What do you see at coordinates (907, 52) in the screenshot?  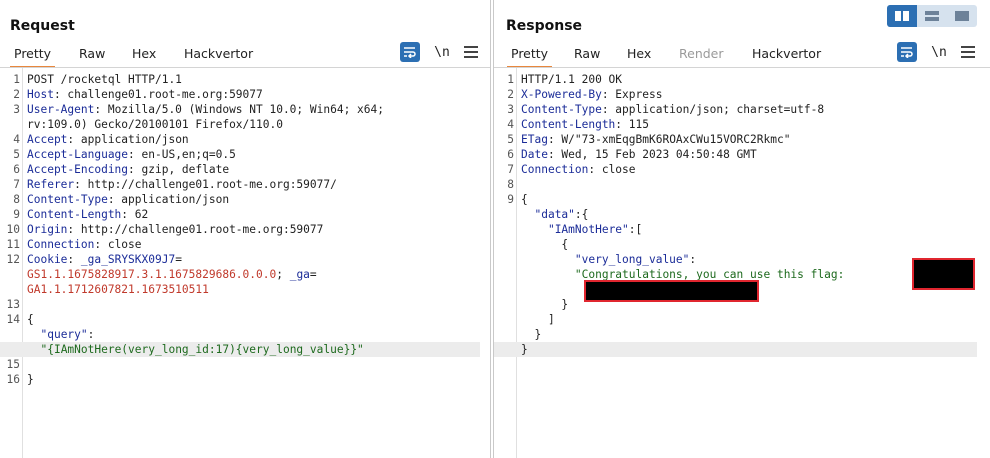 I see `response-wrap-lines-button` at bounding box center [907, 52].